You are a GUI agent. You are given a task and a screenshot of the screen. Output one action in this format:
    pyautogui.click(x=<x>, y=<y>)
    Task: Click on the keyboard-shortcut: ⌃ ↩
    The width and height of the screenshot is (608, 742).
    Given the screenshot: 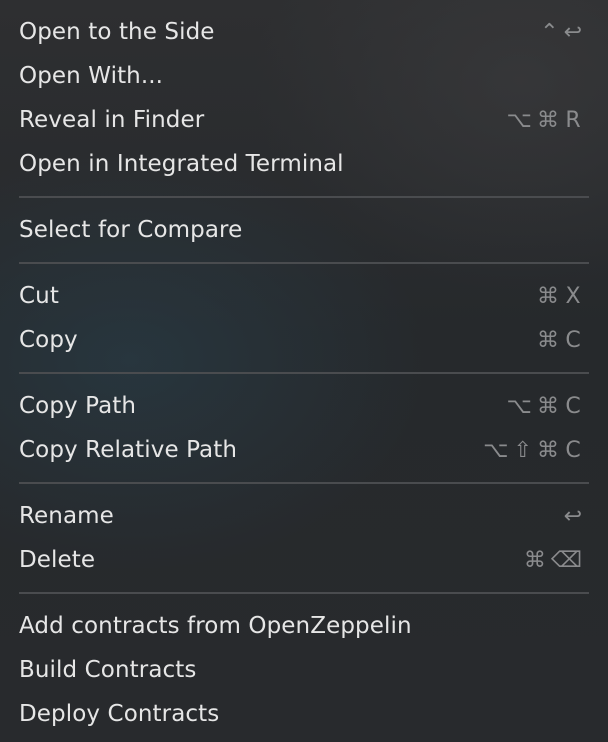 What is the action you would take?
    pyautogui.click(x=561, y=32)
    